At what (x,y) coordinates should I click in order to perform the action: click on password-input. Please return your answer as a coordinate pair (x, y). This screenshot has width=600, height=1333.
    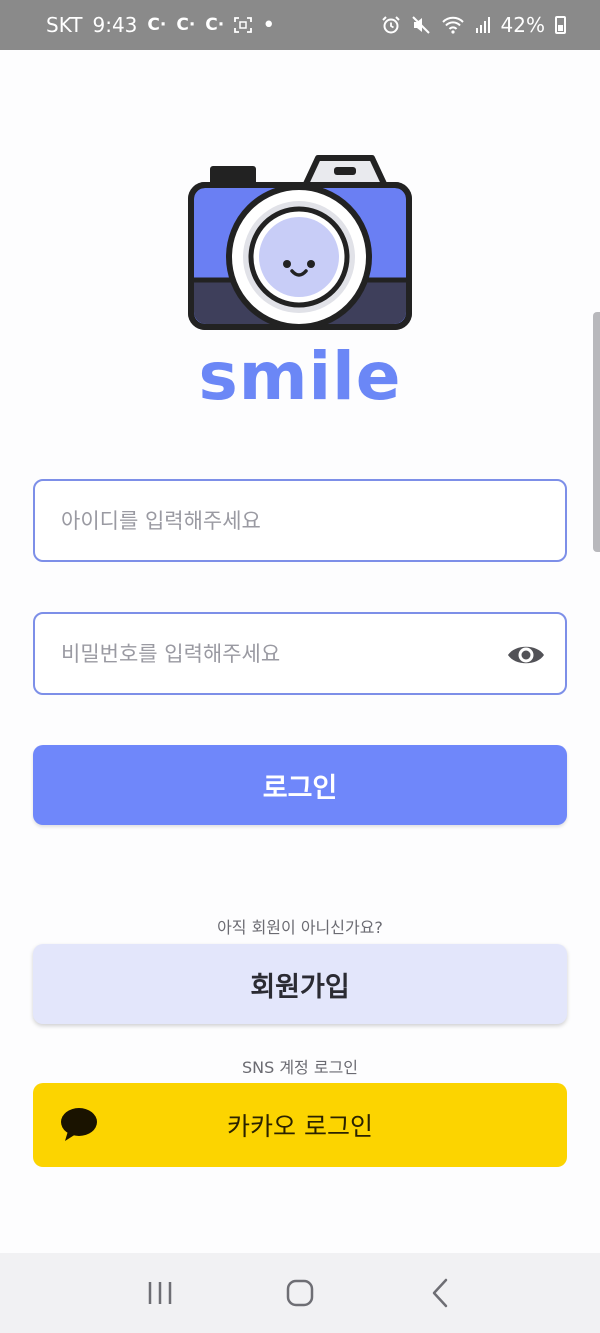
    Looking at the image, I should click on (300, 653).